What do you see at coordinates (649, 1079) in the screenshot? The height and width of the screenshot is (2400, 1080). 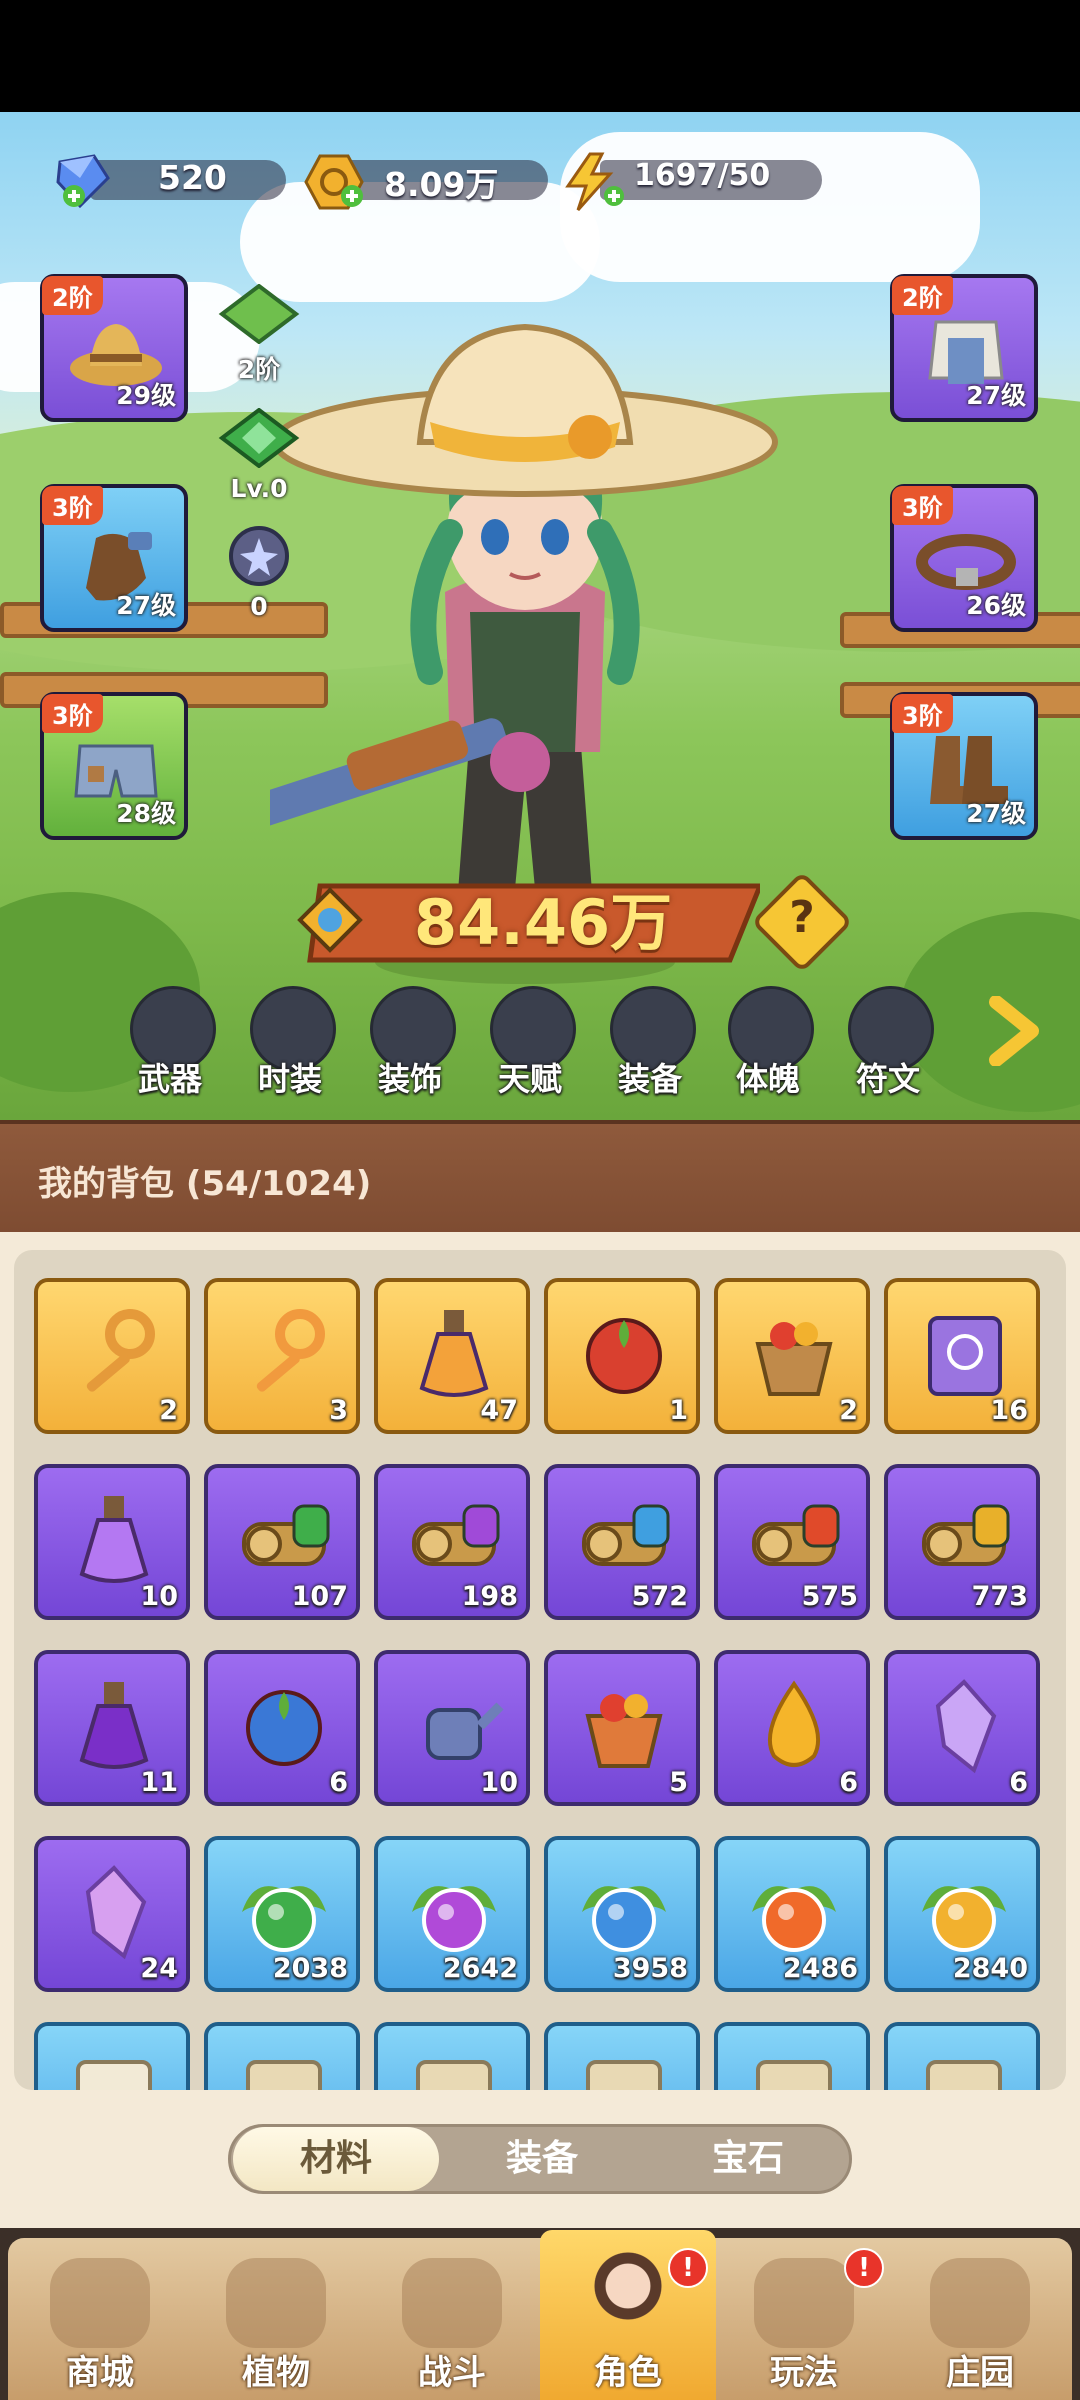 I see `category-label: 装备` at bounding box center [649, 1079].